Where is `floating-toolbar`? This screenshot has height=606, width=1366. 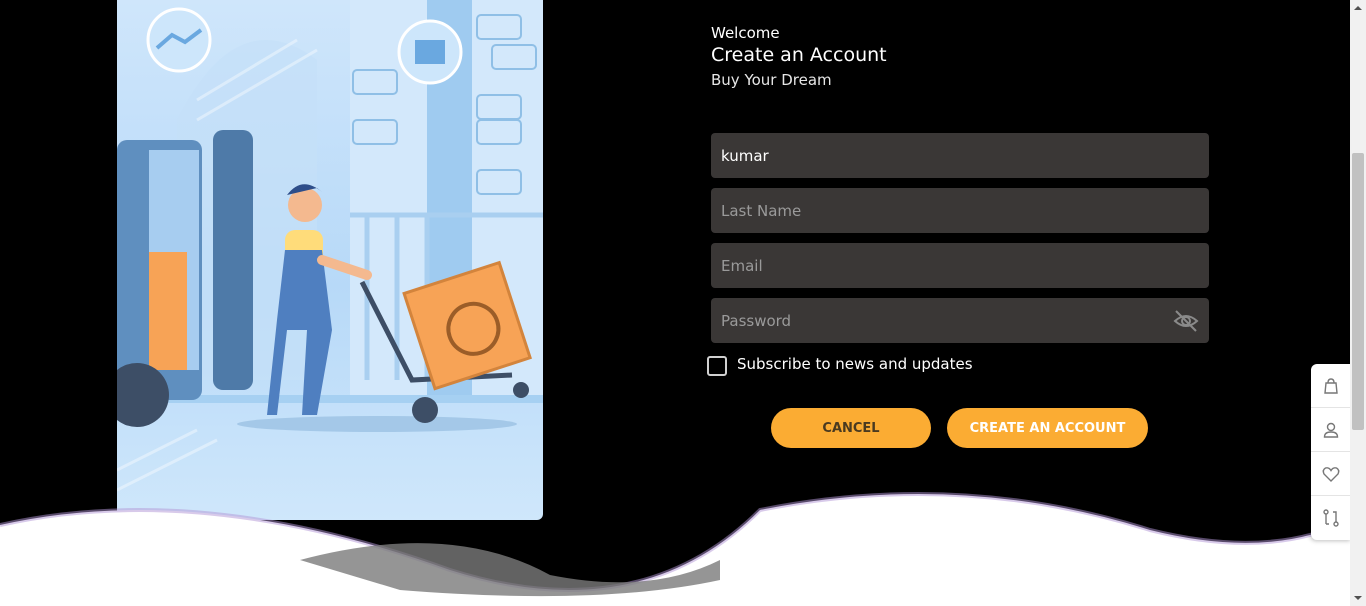 floating-toolbar is located at coordinates (1331, 452).